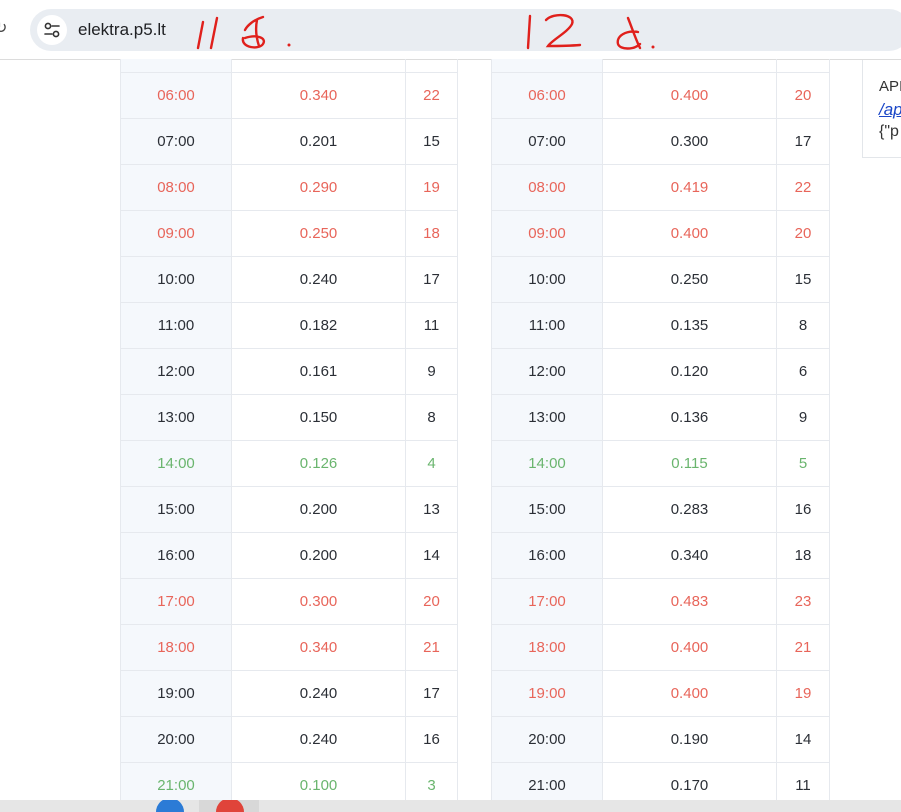  Describe the element at coordinates (689, 371) in the screenshot. I see `price-cell: 0.120` at that location.